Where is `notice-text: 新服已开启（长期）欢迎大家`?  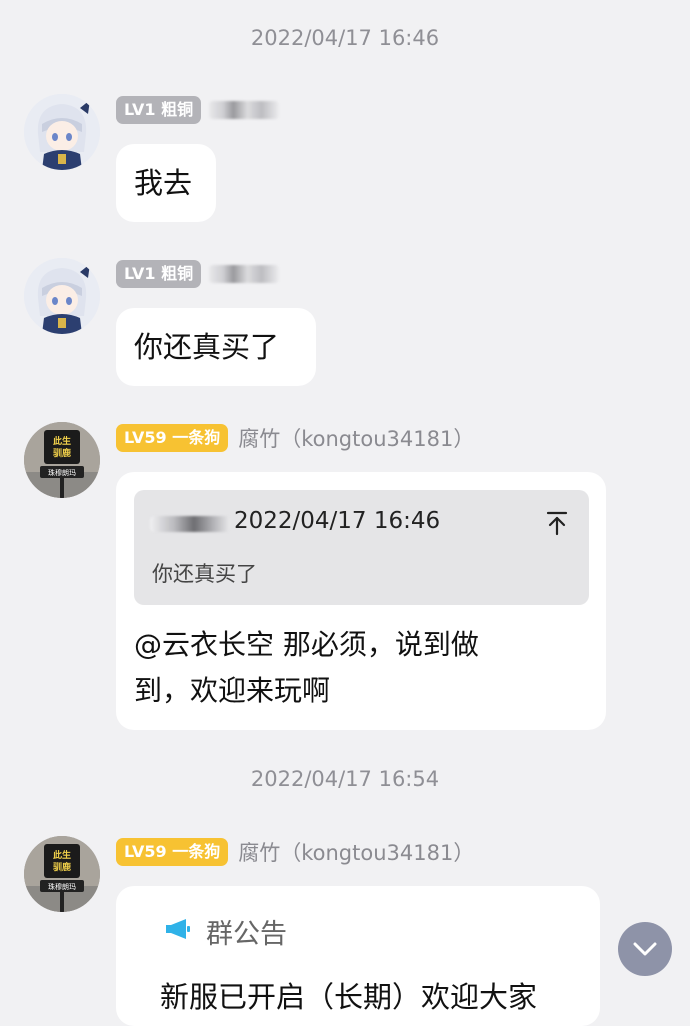 notice-text: 新服已开启（长期）欢迎大家 is located at coordinates (349, 997).